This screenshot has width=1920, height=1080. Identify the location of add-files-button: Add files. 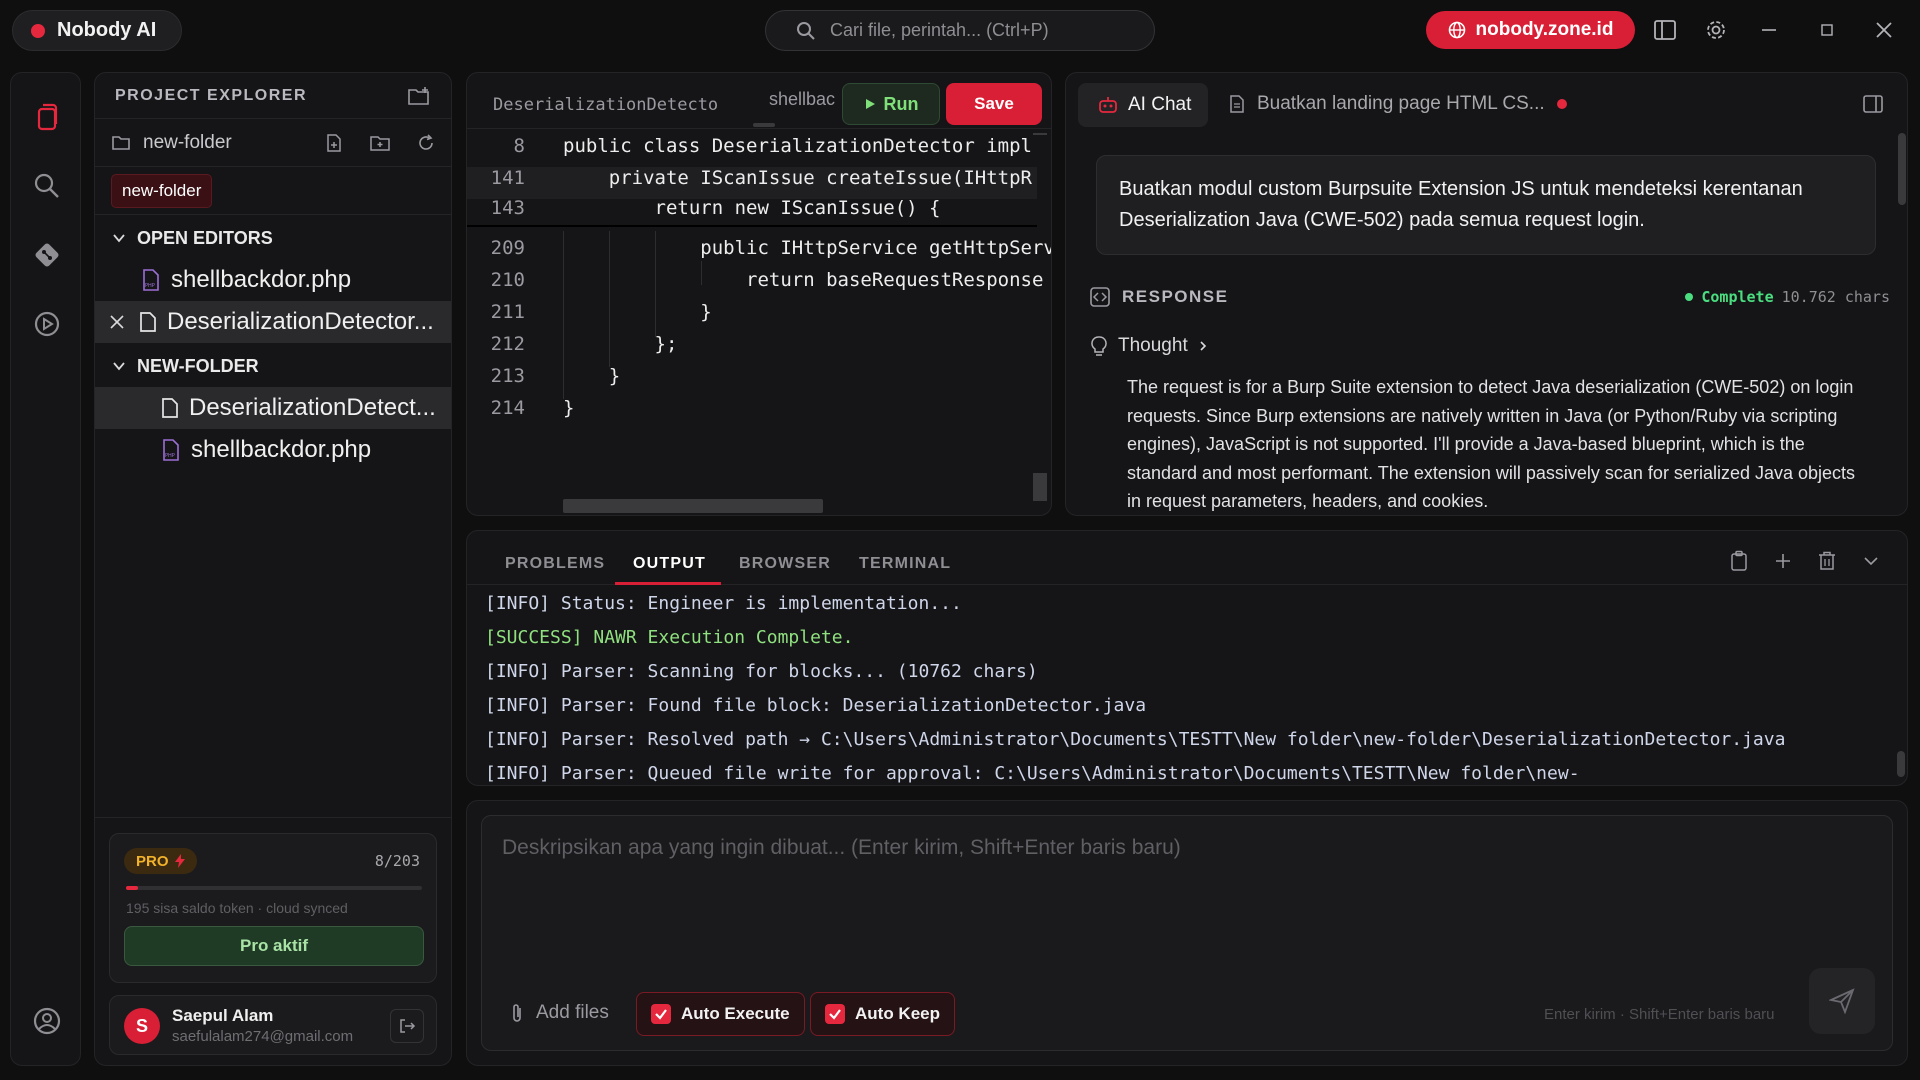
(559, 1013).